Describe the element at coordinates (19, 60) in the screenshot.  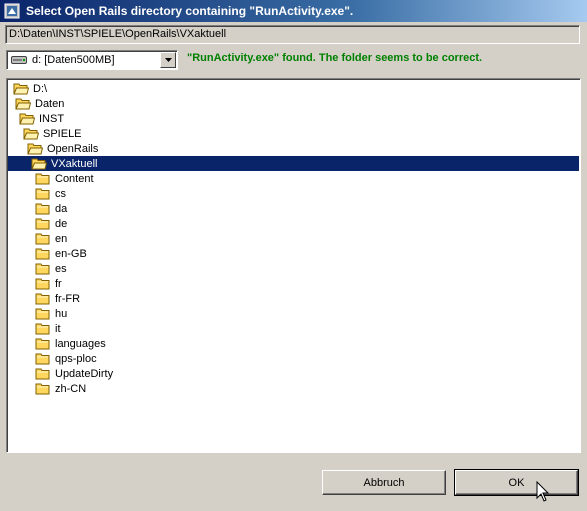
I see `hard-drive-icon` at that location.